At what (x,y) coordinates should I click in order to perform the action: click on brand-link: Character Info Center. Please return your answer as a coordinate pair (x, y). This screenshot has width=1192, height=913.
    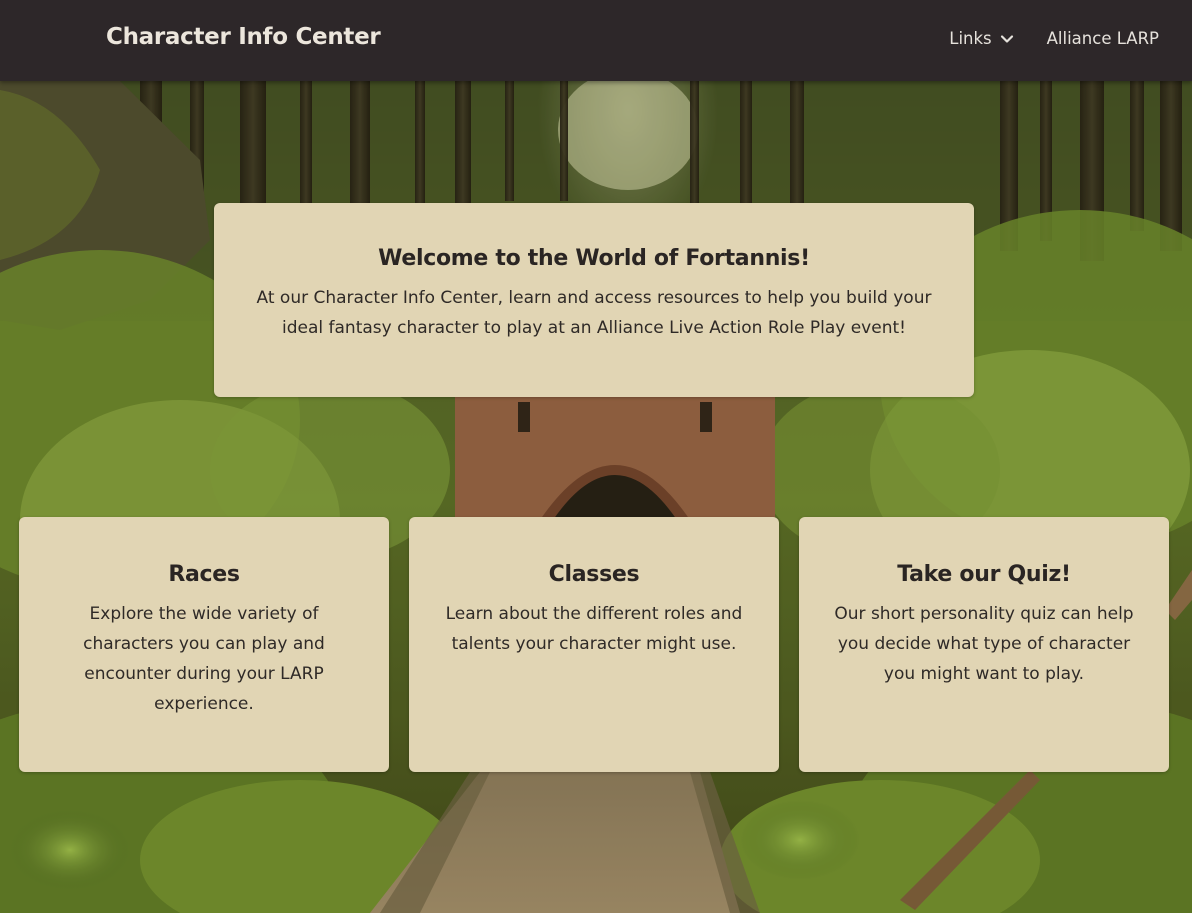
    Looking at the image, I should click on (243, 37).